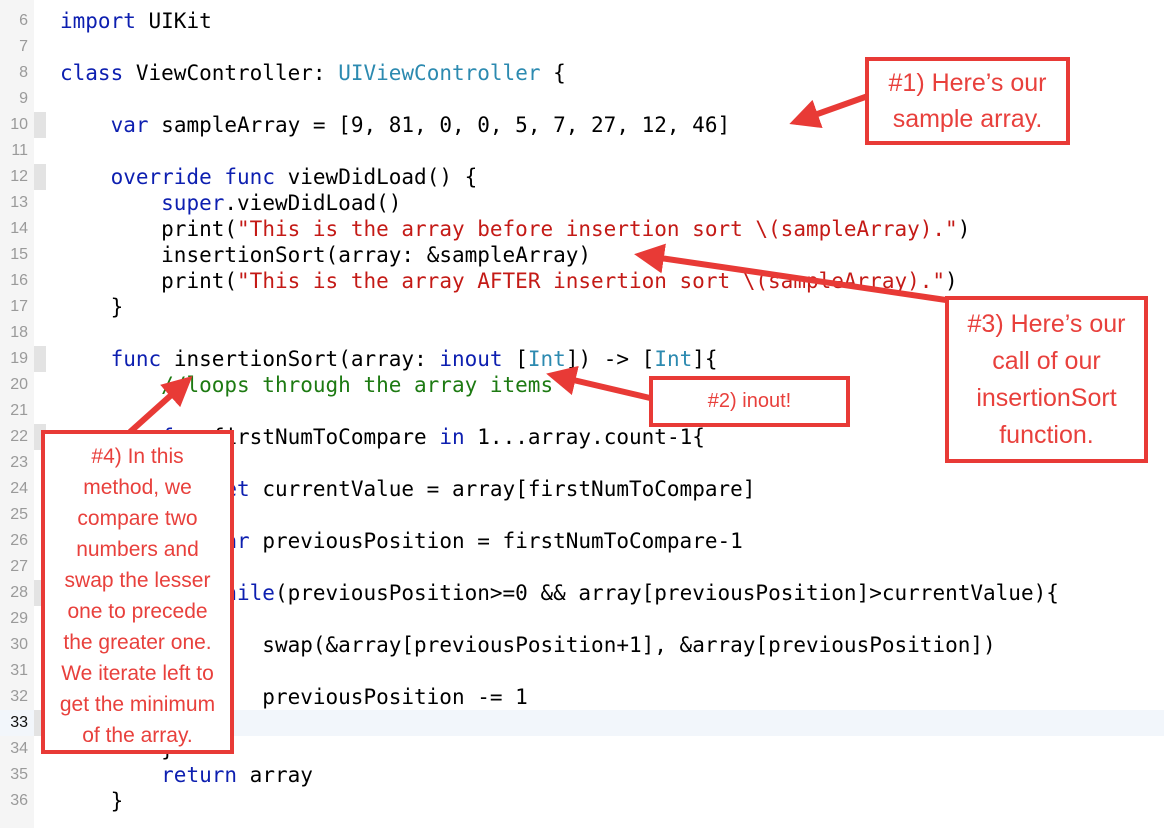  I want to click on code-line: 35 return array, so click(582, 775).